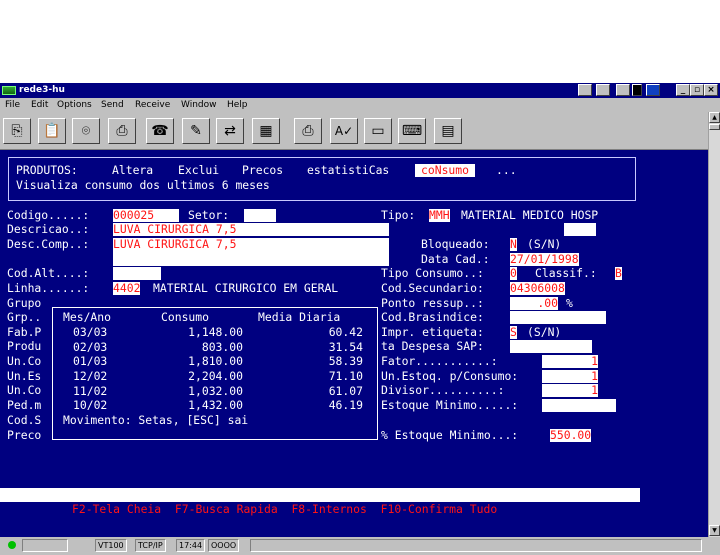  What do you see at coordinates (90, 347) in the screenshot?
I see `row-mes: 02/03` at bounding box center [90, 347].